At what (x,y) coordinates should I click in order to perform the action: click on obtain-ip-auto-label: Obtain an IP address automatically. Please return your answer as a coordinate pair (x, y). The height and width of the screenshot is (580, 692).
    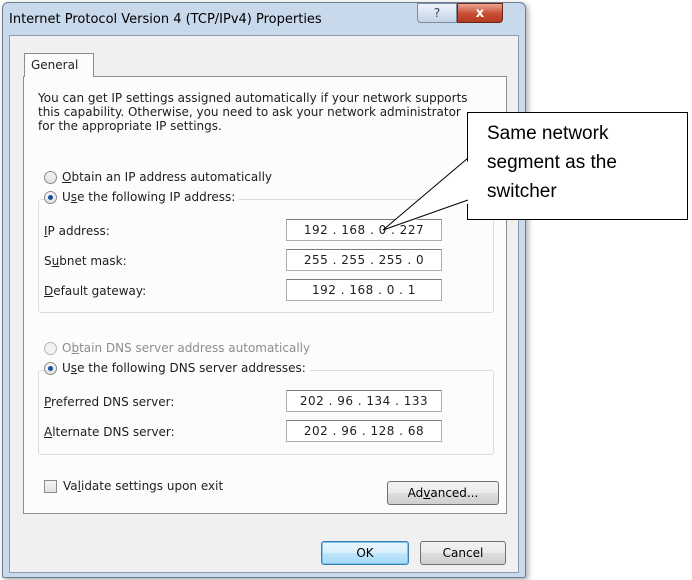
    Looking at the image, I should click on (167, 177).